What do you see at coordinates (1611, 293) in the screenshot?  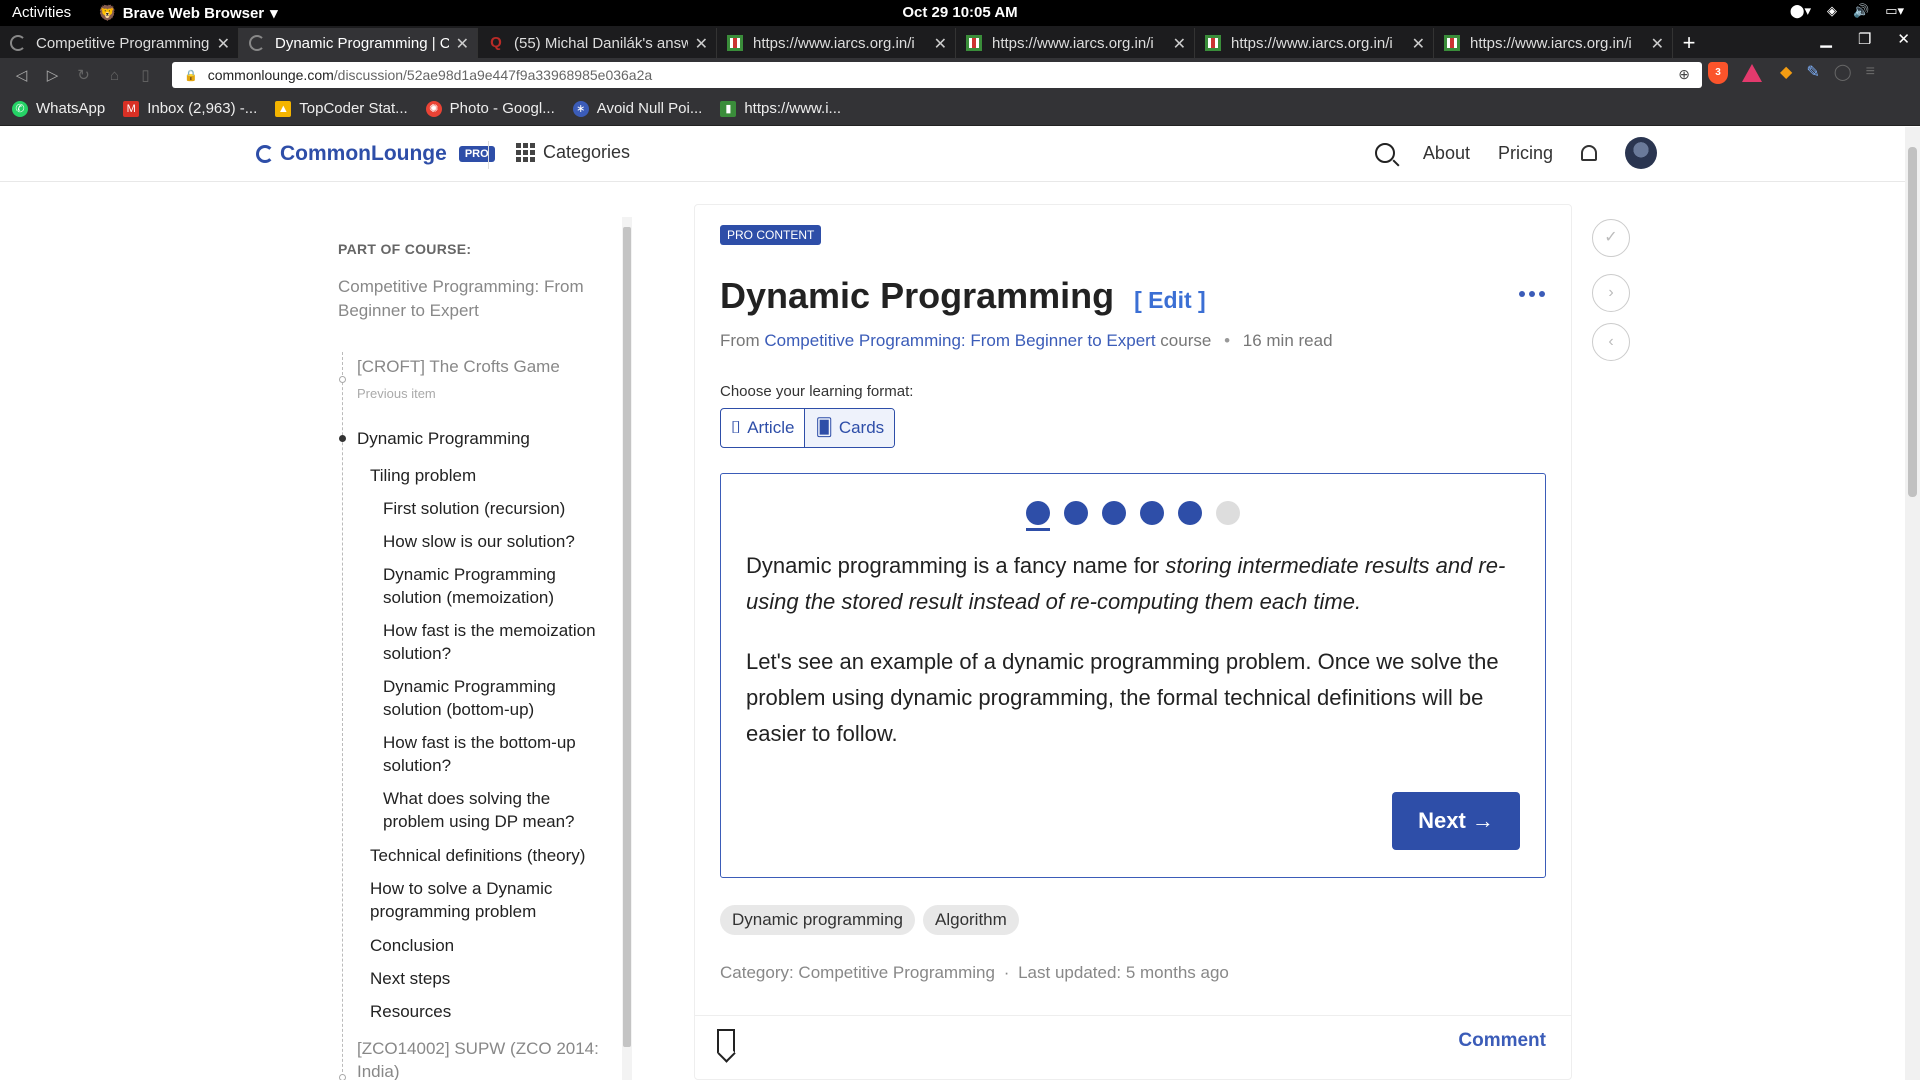 I see `chevron-right-icon: ›` at bounding box center [1611, 293].